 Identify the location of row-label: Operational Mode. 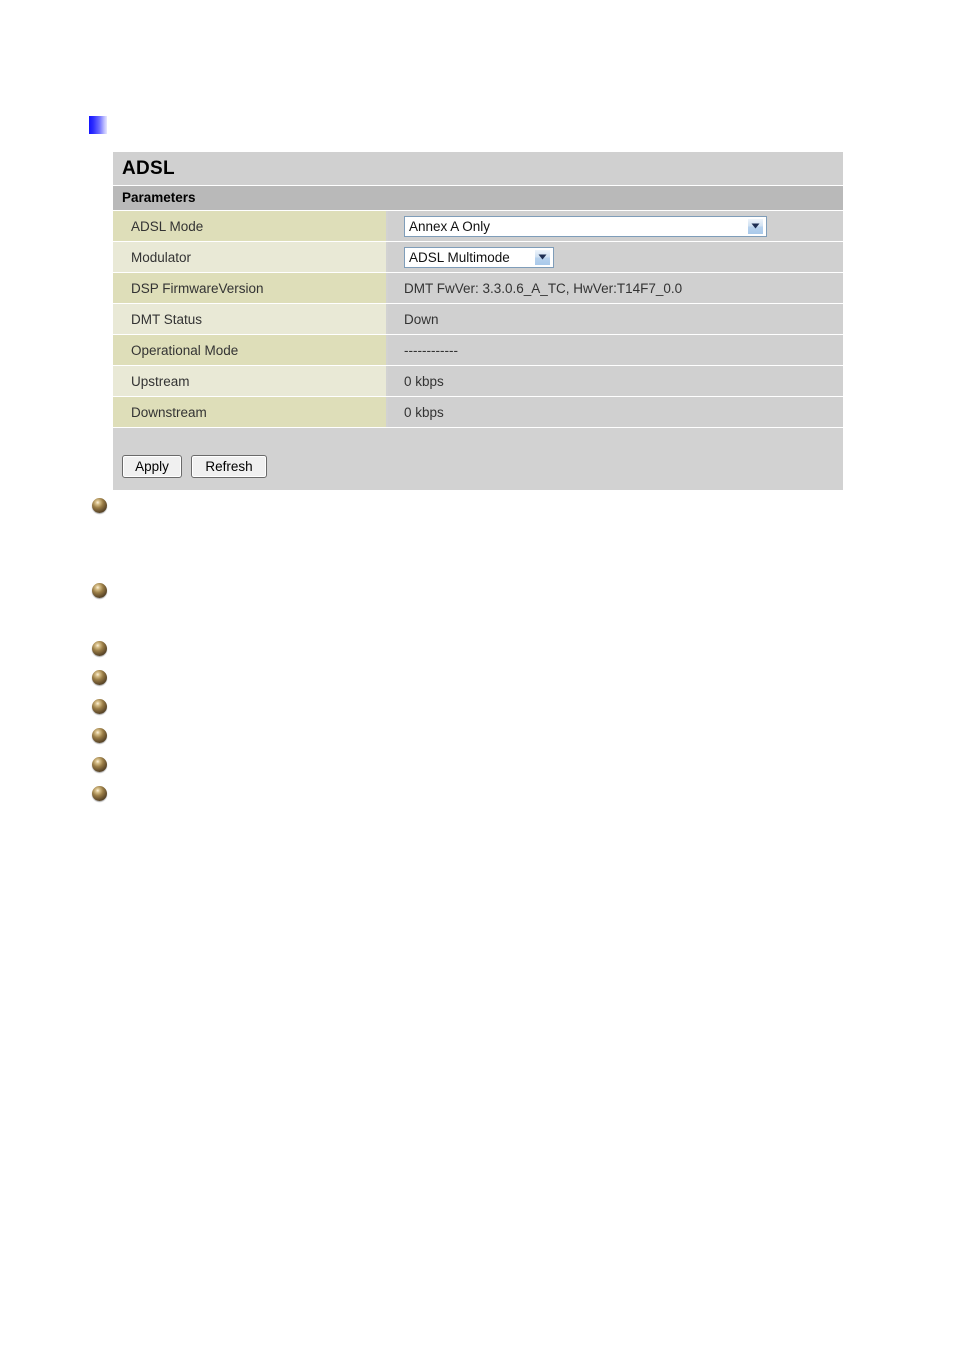
(249, 350).